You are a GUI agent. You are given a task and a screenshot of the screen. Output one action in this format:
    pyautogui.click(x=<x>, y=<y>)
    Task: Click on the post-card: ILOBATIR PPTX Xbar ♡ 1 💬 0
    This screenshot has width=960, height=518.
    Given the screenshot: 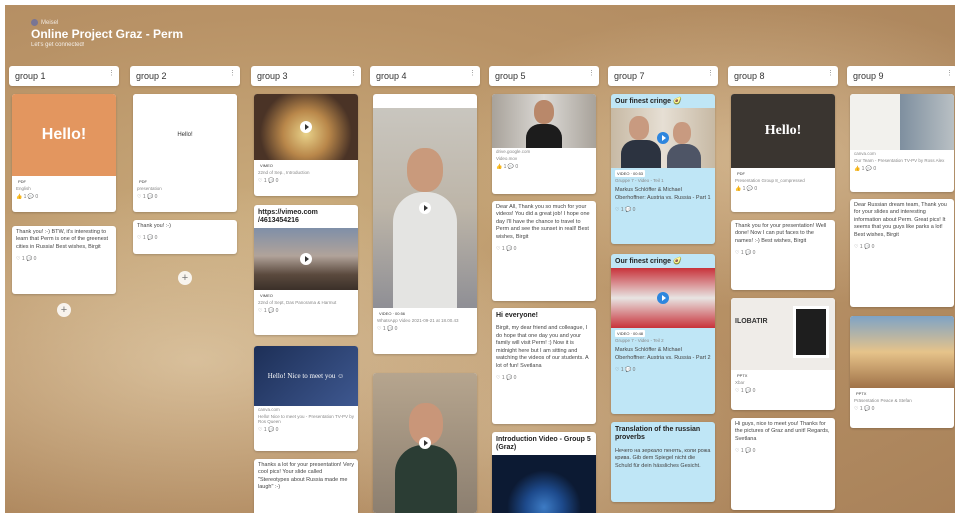 What is the action you would take?
    pyautogui.click(x=783, y=354)
    